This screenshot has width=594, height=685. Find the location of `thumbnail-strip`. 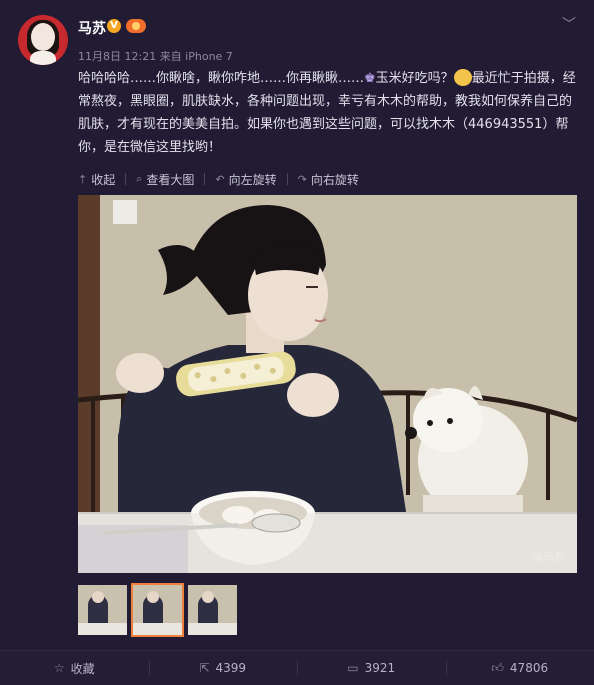

thumbnail-strip is located at coordinates (157, 610).